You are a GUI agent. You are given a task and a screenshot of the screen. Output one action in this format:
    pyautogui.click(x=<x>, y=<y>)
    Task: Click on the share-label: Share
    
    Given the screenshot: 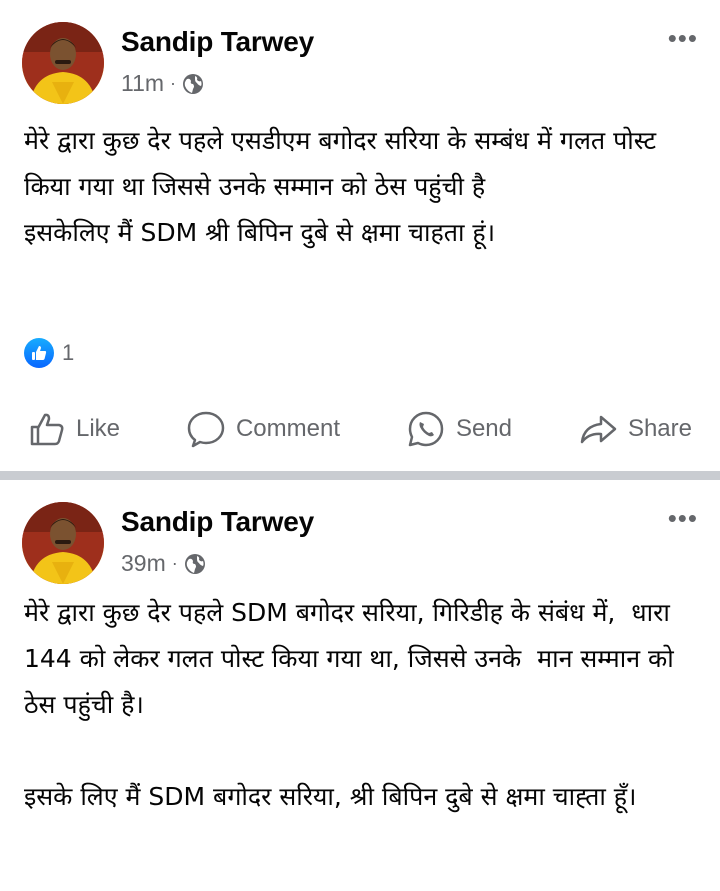 What is the action you would take?
    pyautogui.click(x=659, y=428)
    